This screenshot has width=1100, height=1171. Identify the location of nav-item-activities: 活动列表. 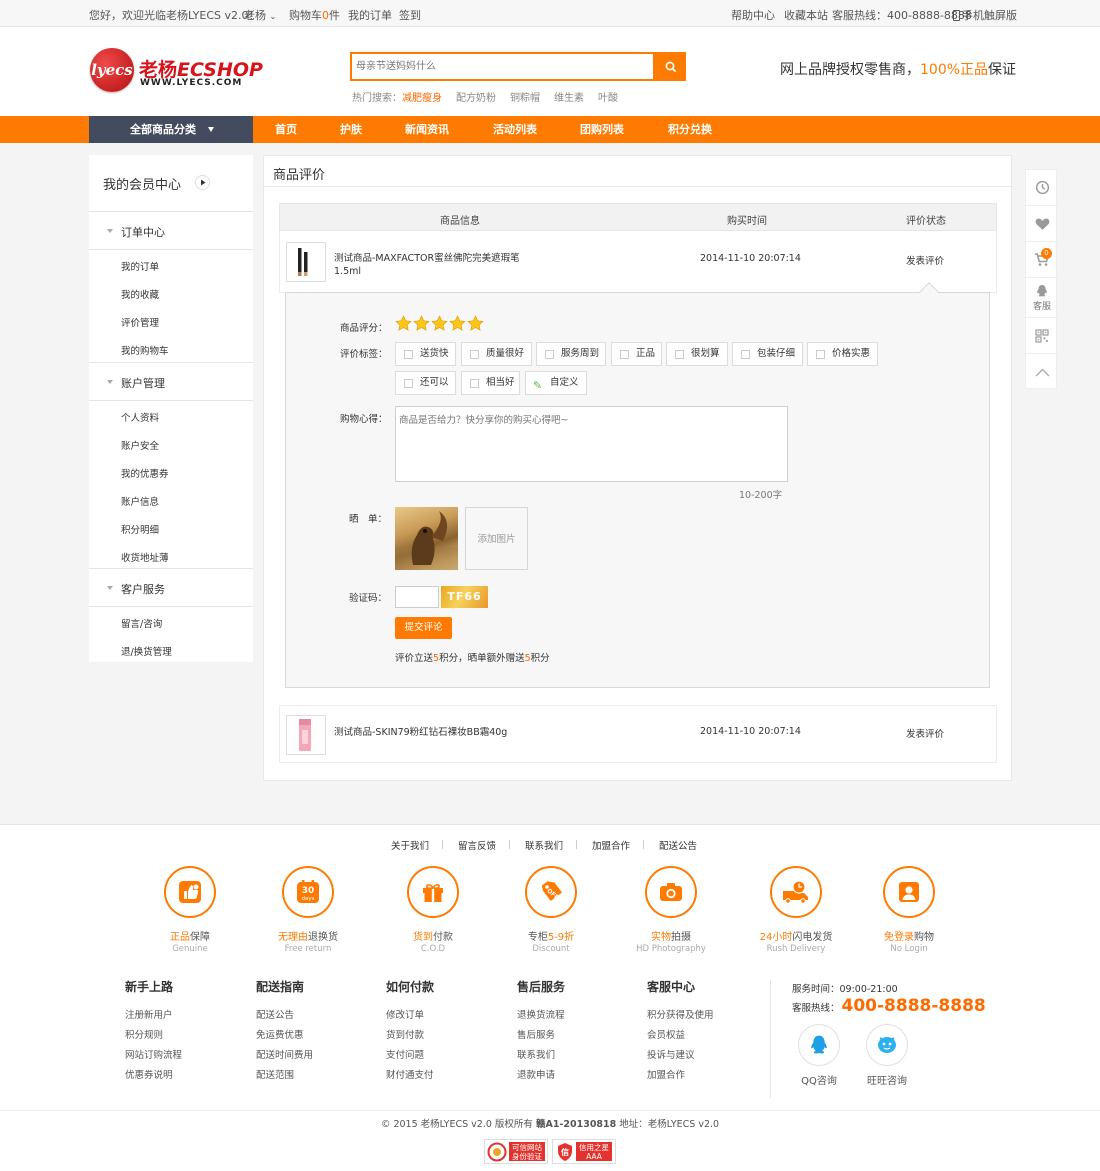
(515, 129).